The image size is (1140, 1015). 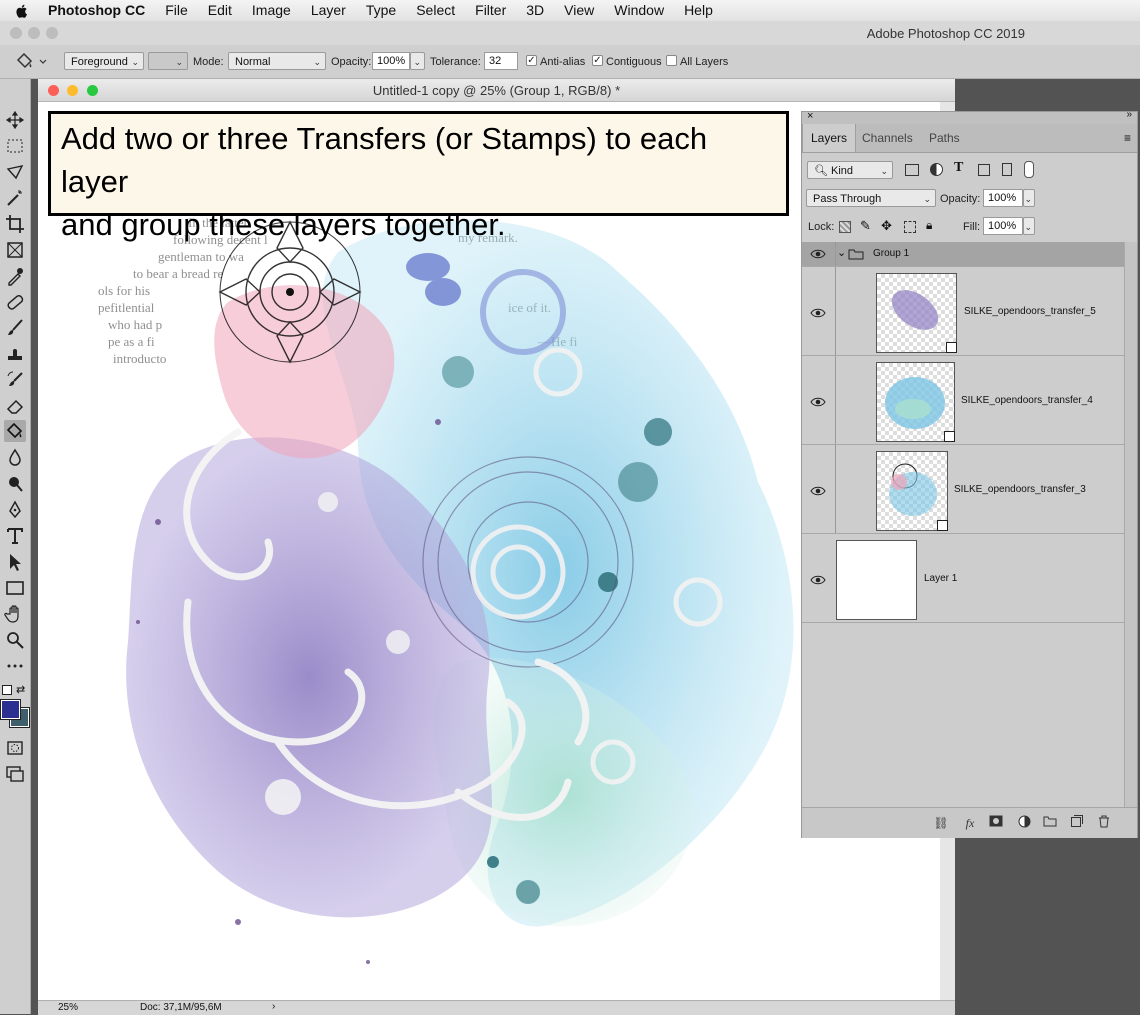 What do you see at coordinates (15, 748) in the screenshot?
I see `quick-mask-button` at bounding box center [15, 748].